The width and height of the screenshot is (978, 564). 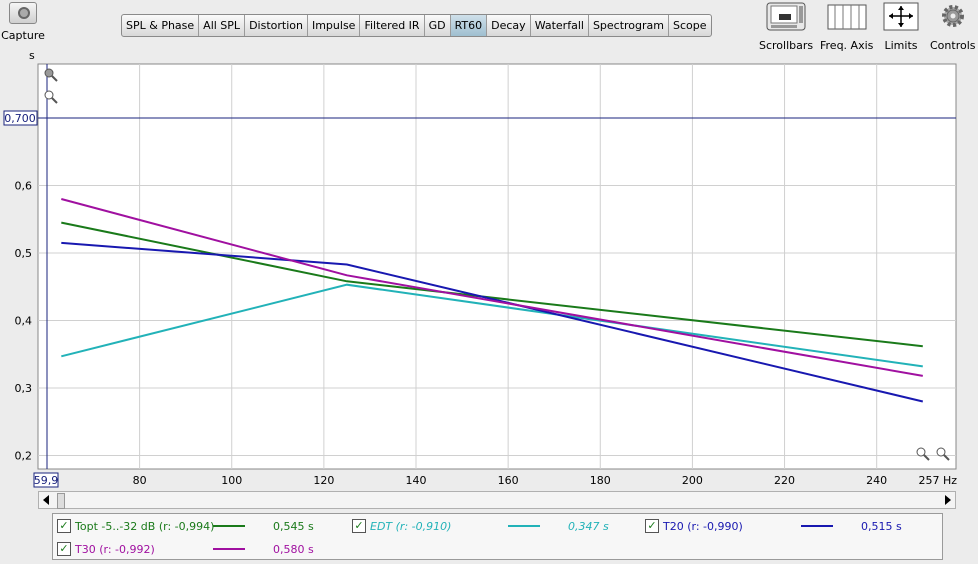 What do you see at coordinates (901, 16) in the screenshot?
I see `limits-icon` at bounding box center [901, 16].